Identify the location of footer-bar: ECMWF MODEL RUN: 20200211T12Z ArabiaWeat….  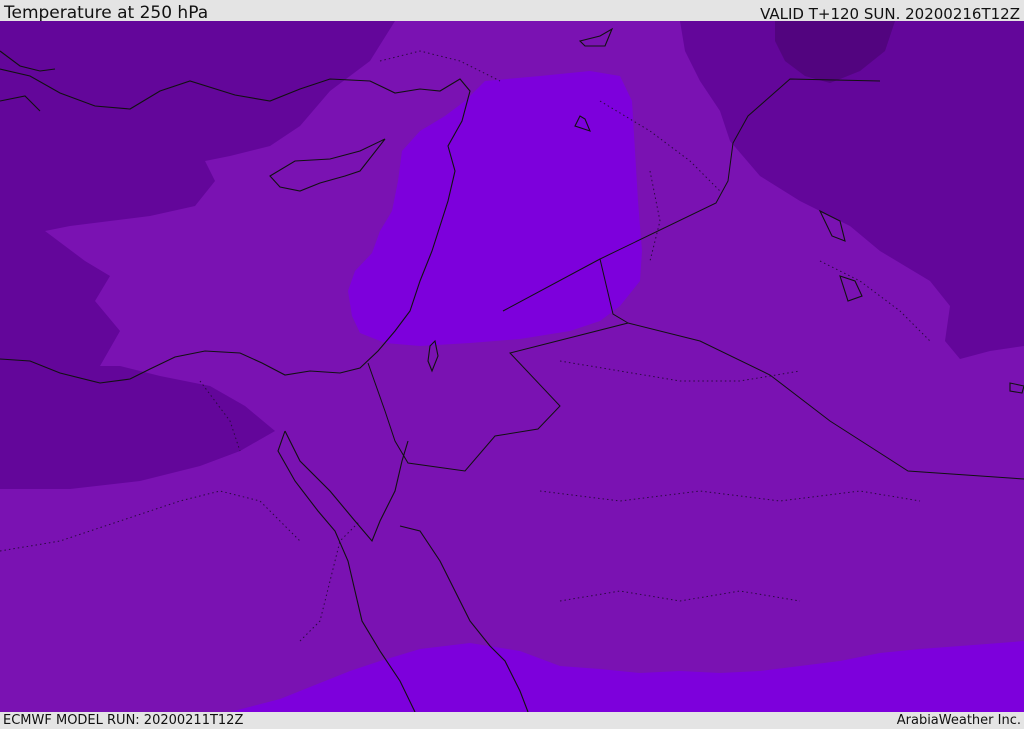
(512, 720).